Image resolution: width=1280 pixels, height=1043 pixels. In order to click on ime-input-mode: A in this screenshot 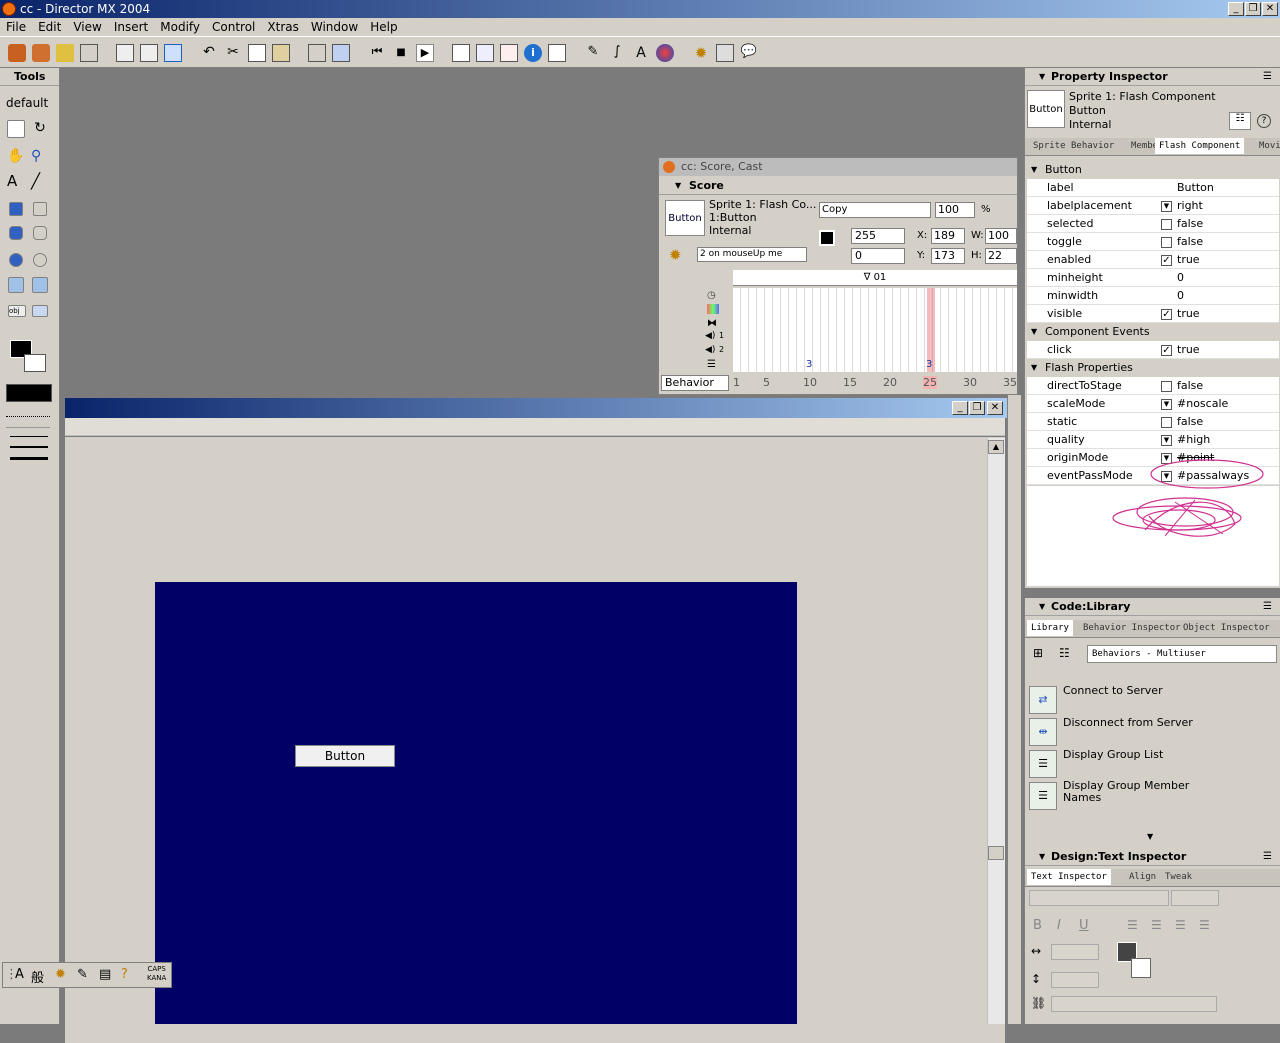, I will do `click(19, 974)`.